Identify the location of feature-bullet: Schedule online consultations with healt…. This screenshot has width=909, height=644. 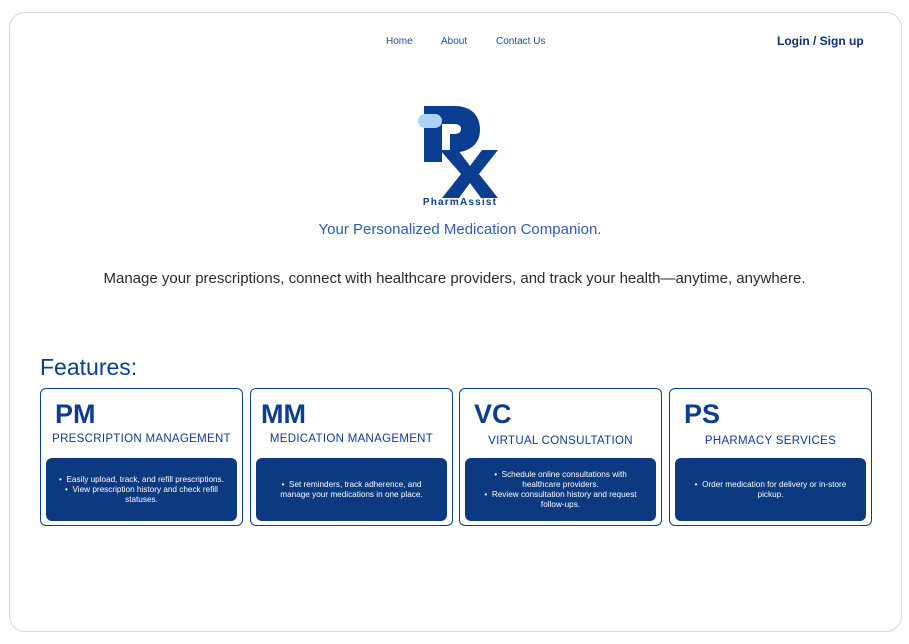
(560, 480).